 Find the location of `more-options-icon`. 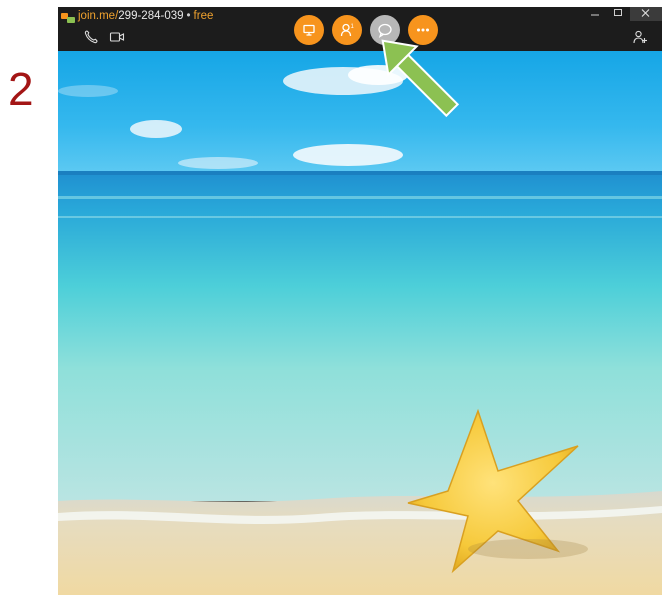

more-options-icon is located at coordinates (423, 30).